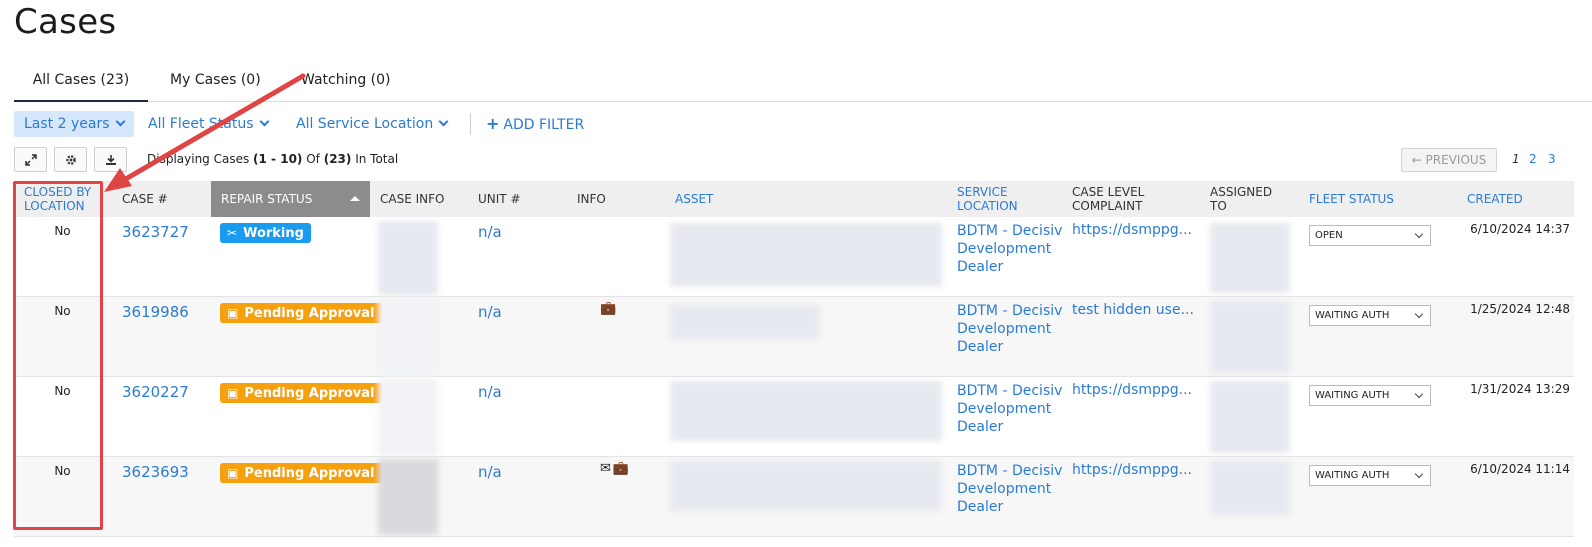 Image resolution: width=1592 pixels, height=547 pixels. I want to click on col-case-number: CASE #, so click(145, 199).